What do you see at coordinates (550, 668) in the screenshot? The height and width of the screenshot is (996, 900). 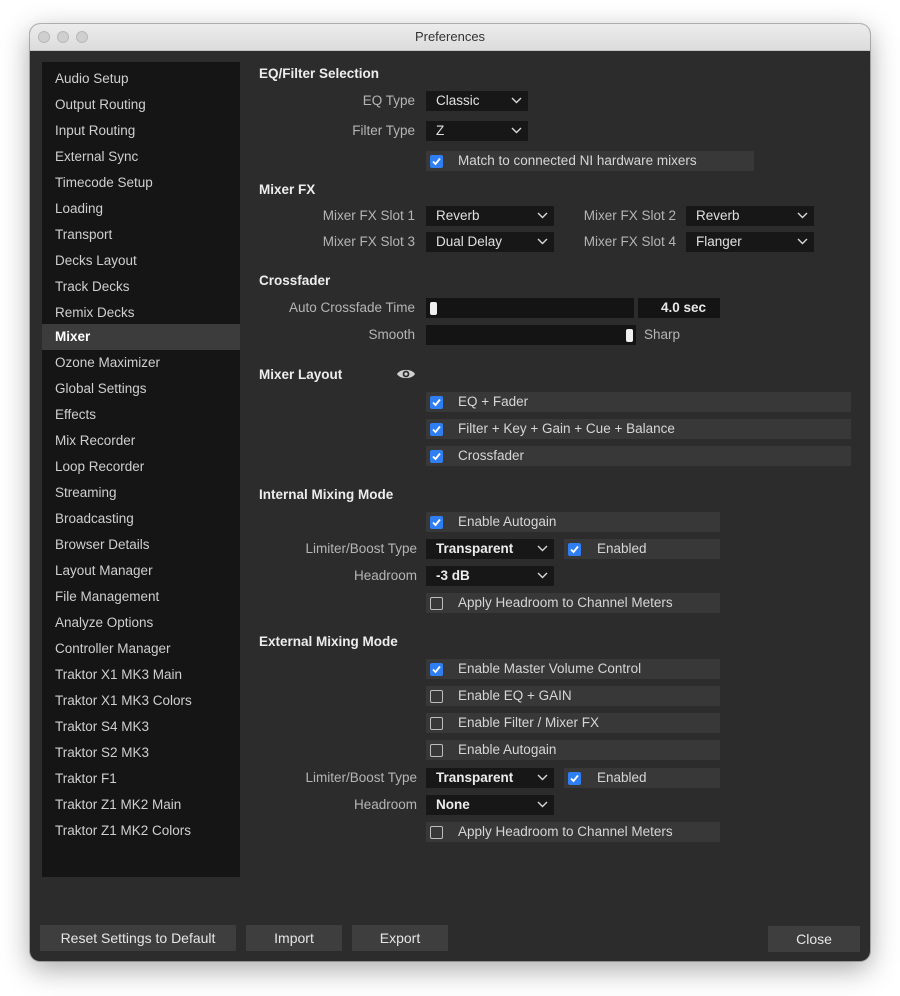 I see `external-master-volume-label: Enable Master Volume Control` at bounding box center [550, 668].